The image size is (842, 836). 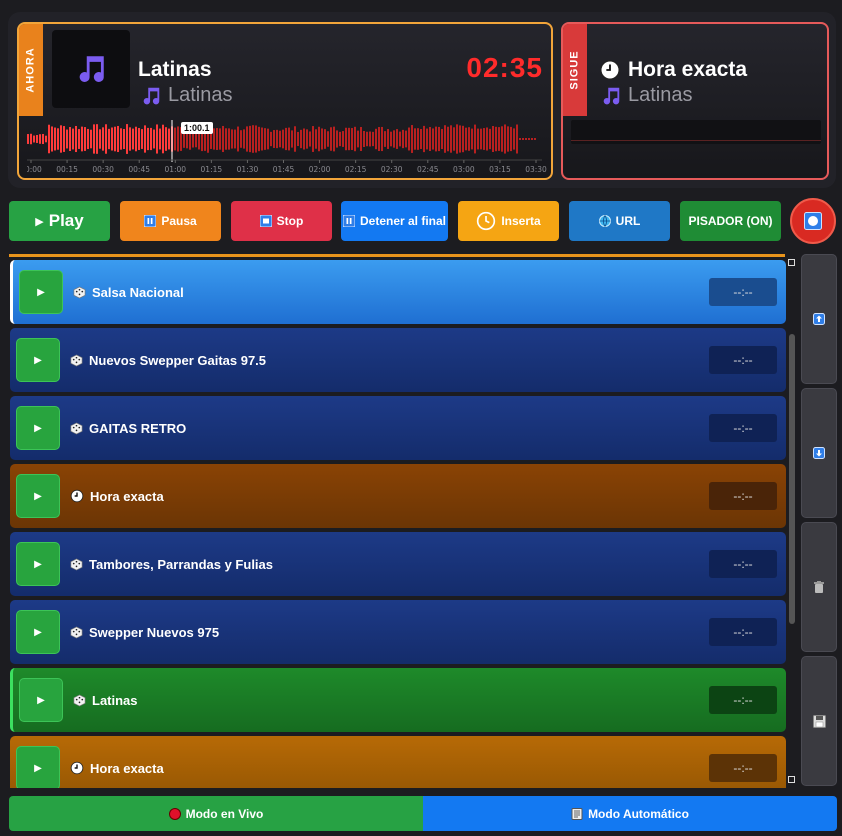 I want to click on playlist-row: ▶ Tambores, Parrandas y Fulias --:--, so click(x=398, y=564).